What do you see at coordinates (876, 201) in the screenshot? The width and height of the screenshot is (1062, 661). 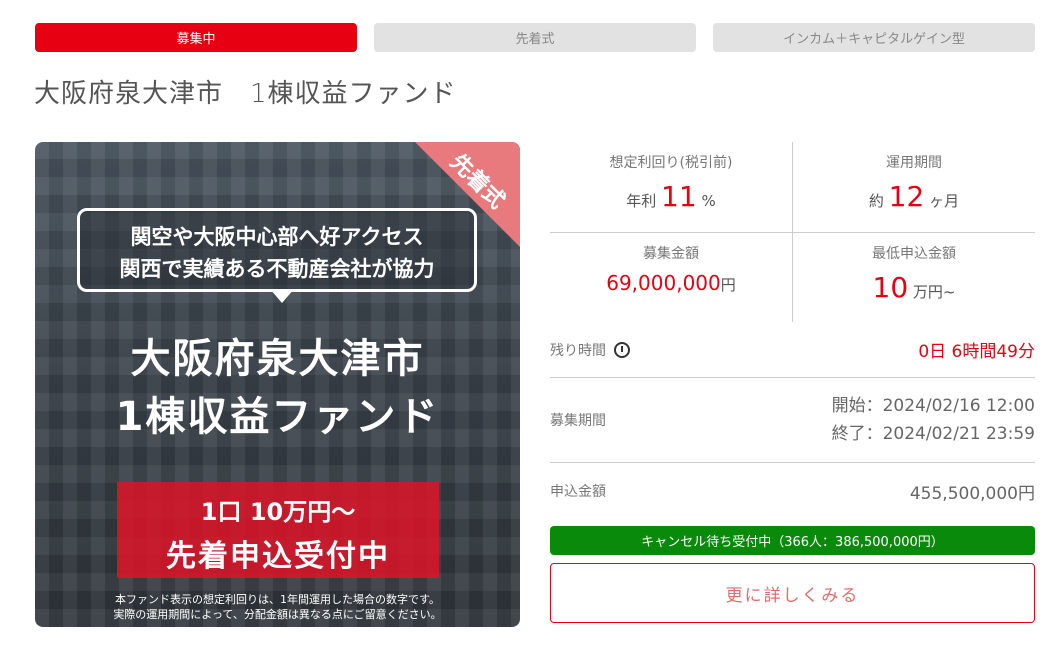 I see `stat-prefix: 約` at bounding box center [876, 201].